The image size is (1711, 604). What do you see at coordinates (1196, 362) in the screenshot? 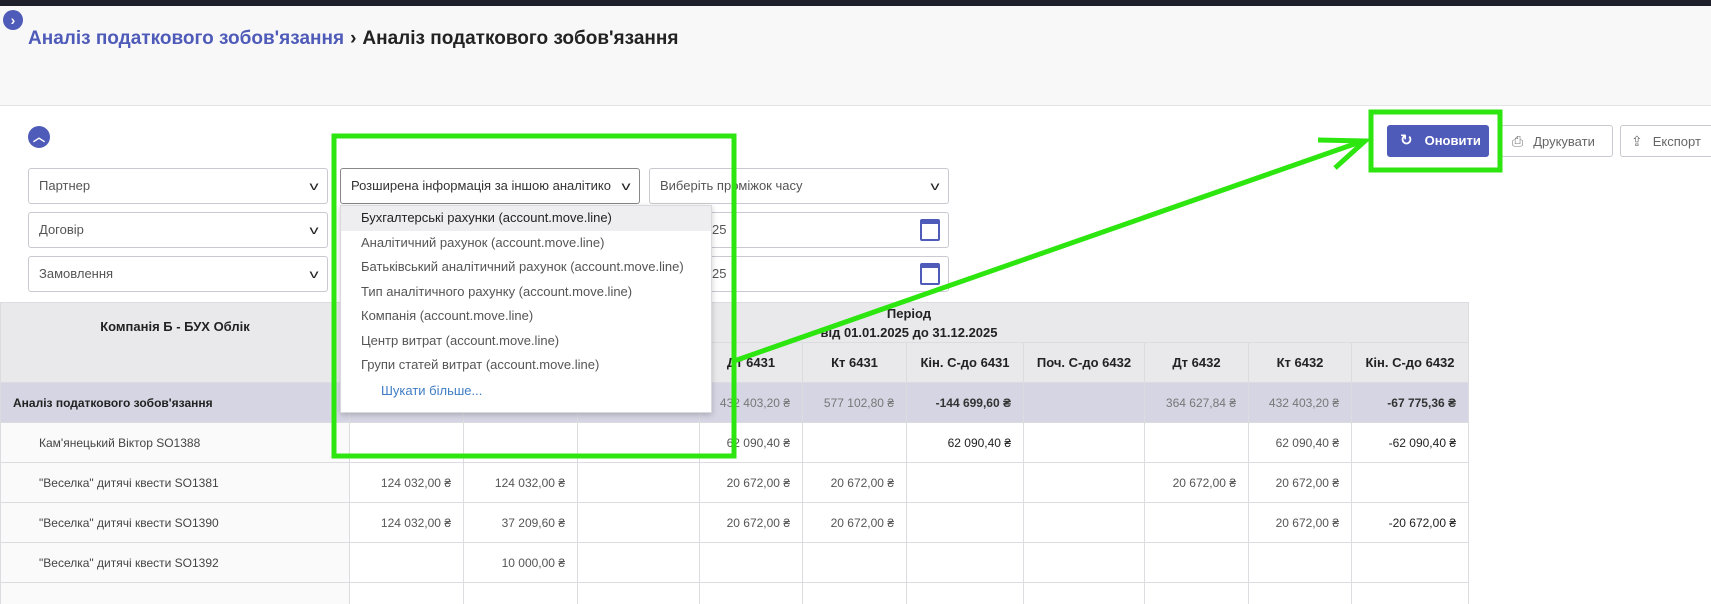
I see `column-header: Дт 6432` at bounding box center [1196, 362].